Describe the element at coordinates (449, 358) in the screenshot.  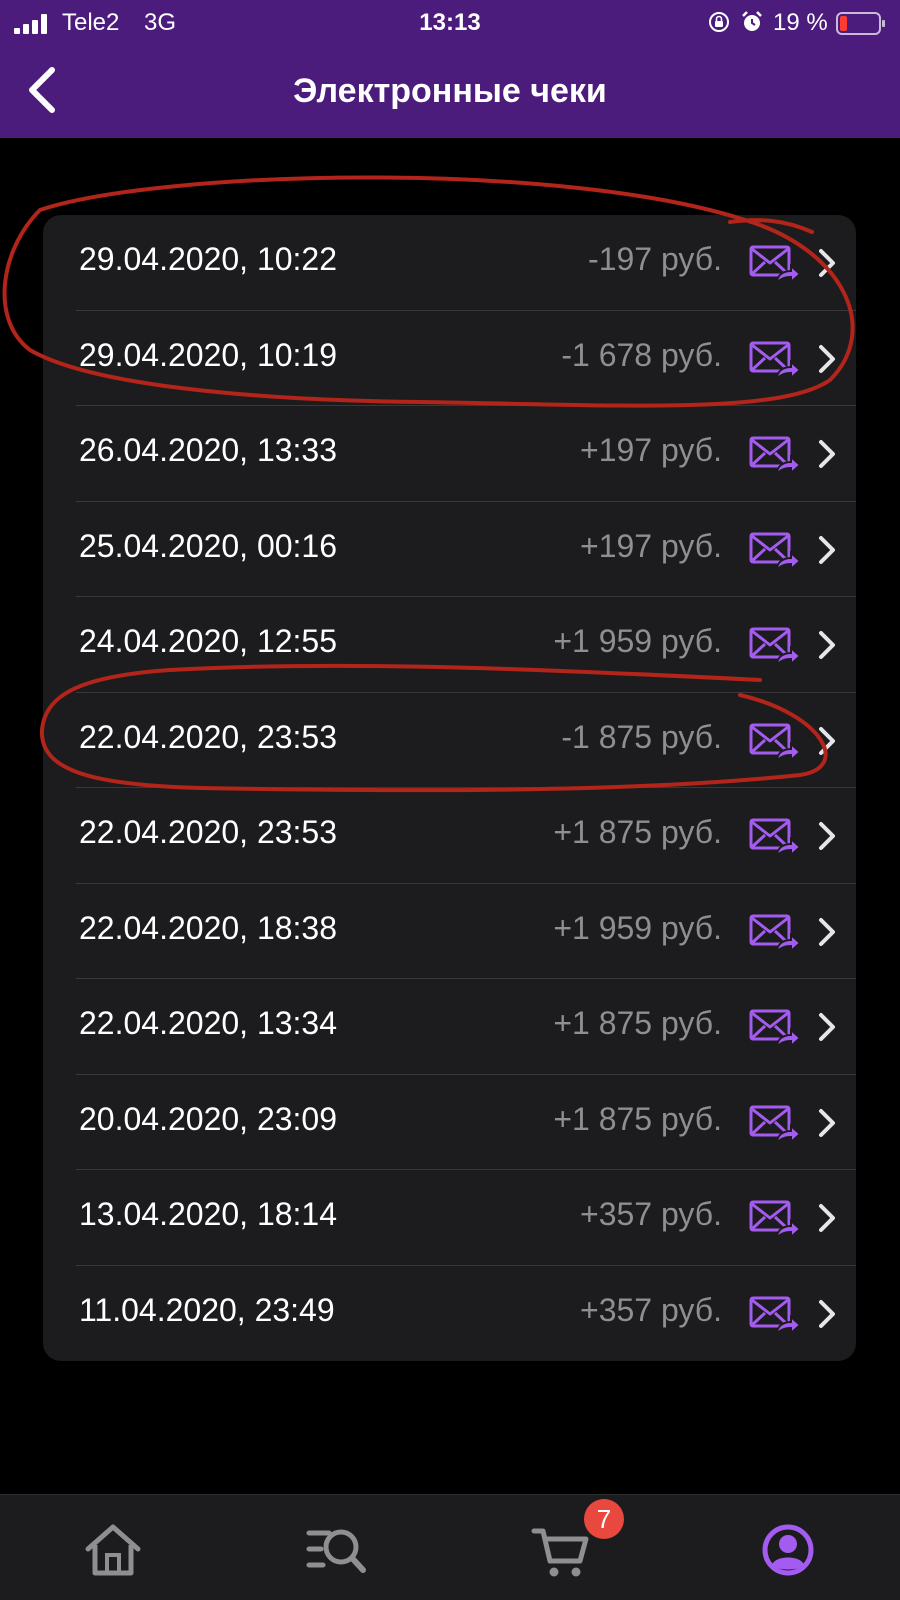
I see `receipt-row: 29.04.2020, 10:19 -1 678 руб.` at that location.